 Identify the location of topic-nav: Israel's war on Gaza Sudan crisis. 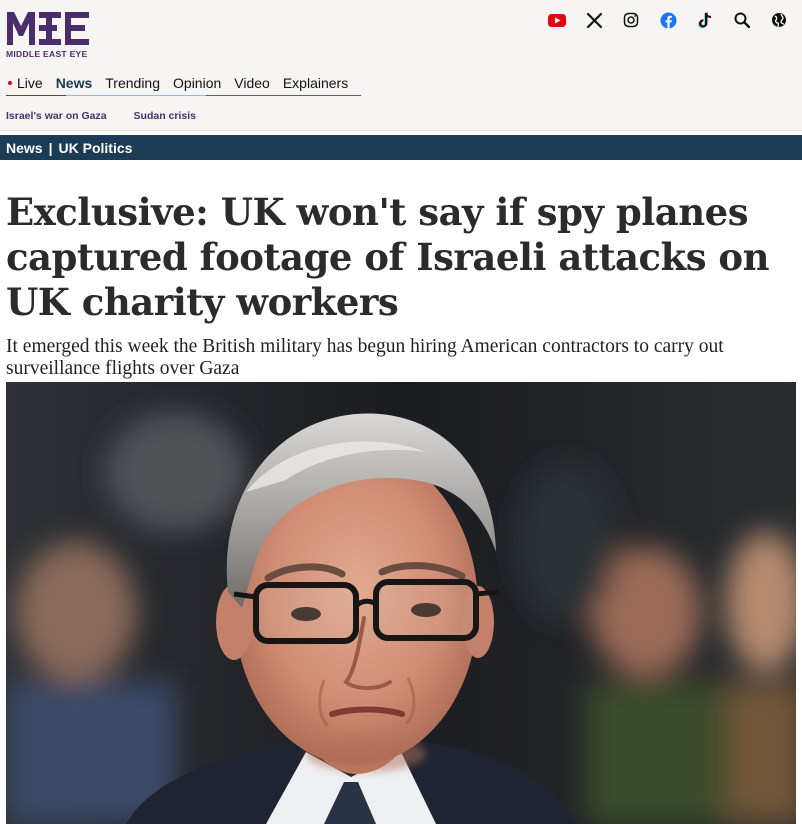
(114, 116).